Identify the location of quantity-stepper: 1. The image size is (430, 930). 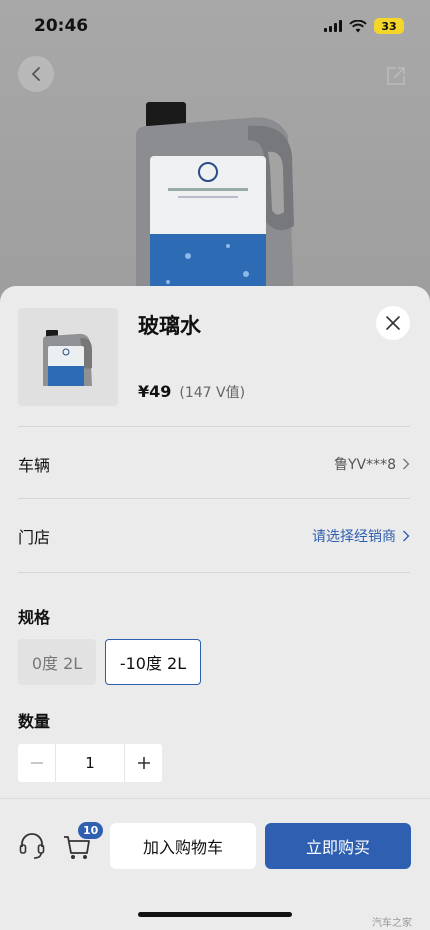
(90, 763).